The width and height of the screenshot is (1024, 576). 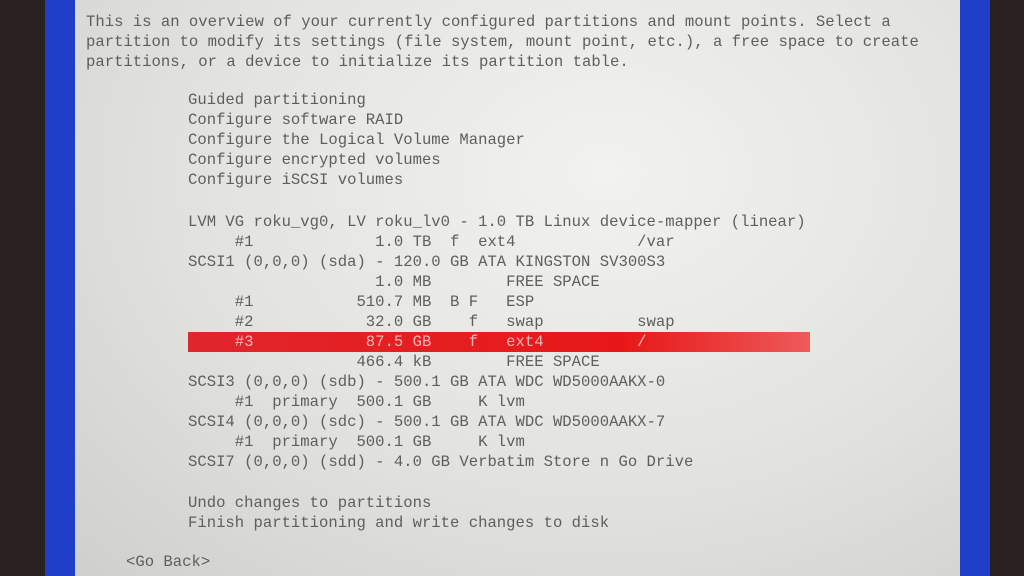 What do you see at coordinates (361, 302) in the screenshot?
I see `partition-row: #1 510.7 MB B F ESP` at bounding box center [361, 302].